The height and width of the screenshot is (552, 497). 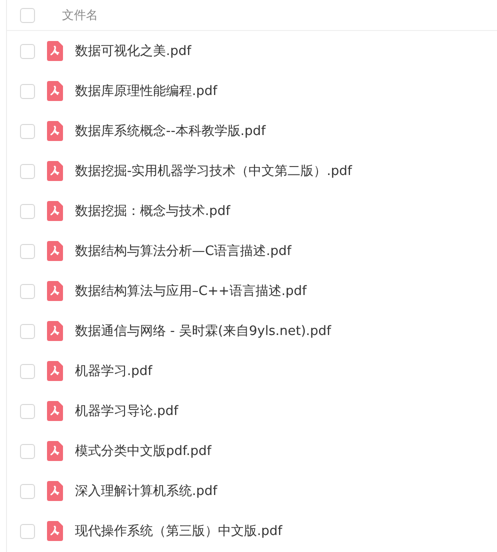 I want to click on file-name: 数据挖掘-实用机器学习技术（中文第二版）.pdf, so click(x=213, y=171).